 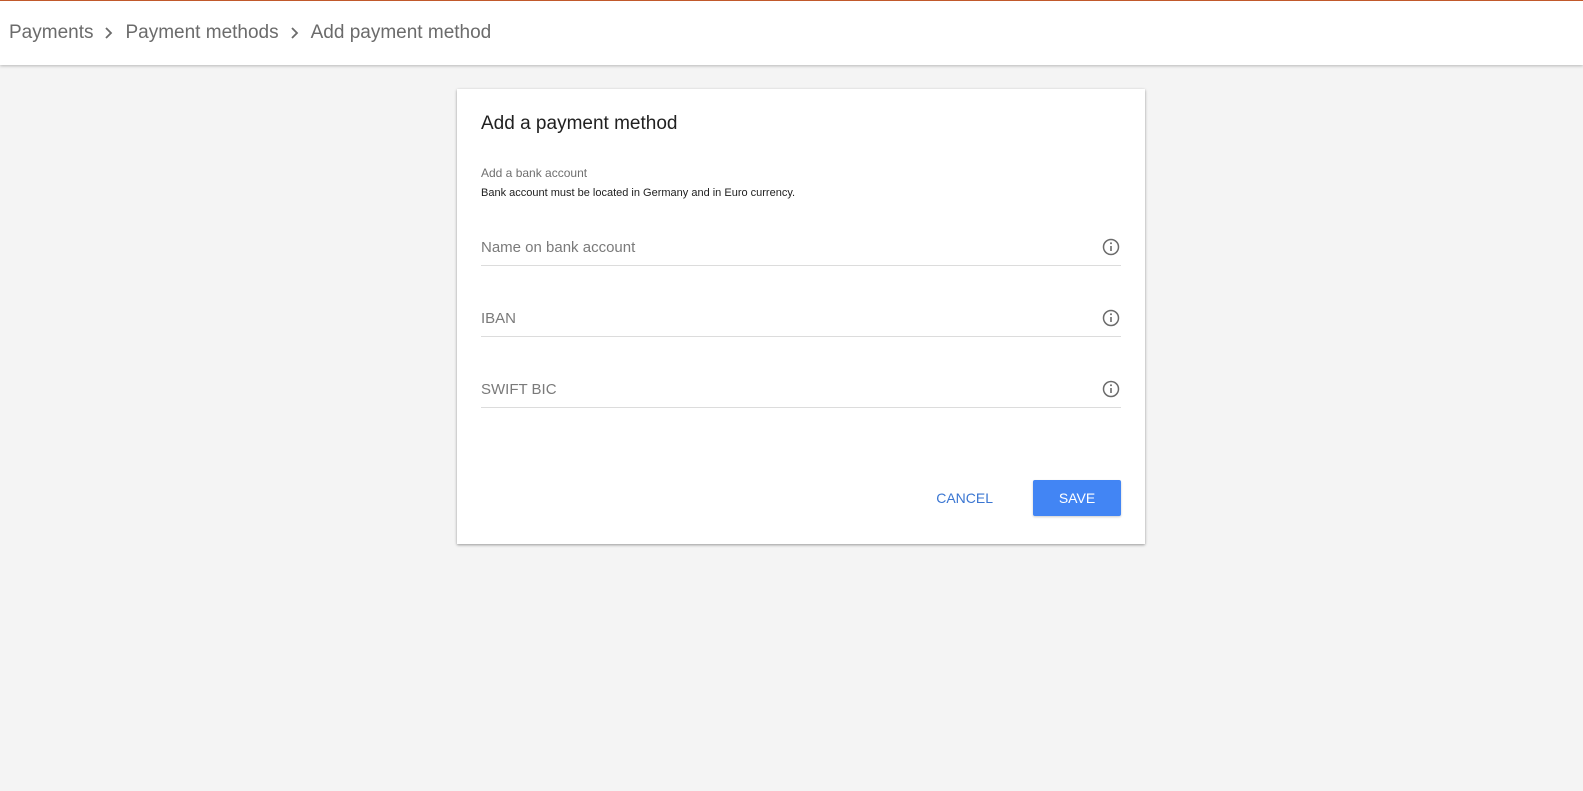 I want to click on breadcrumb-payments: Payments, so click(x=51, y=33).